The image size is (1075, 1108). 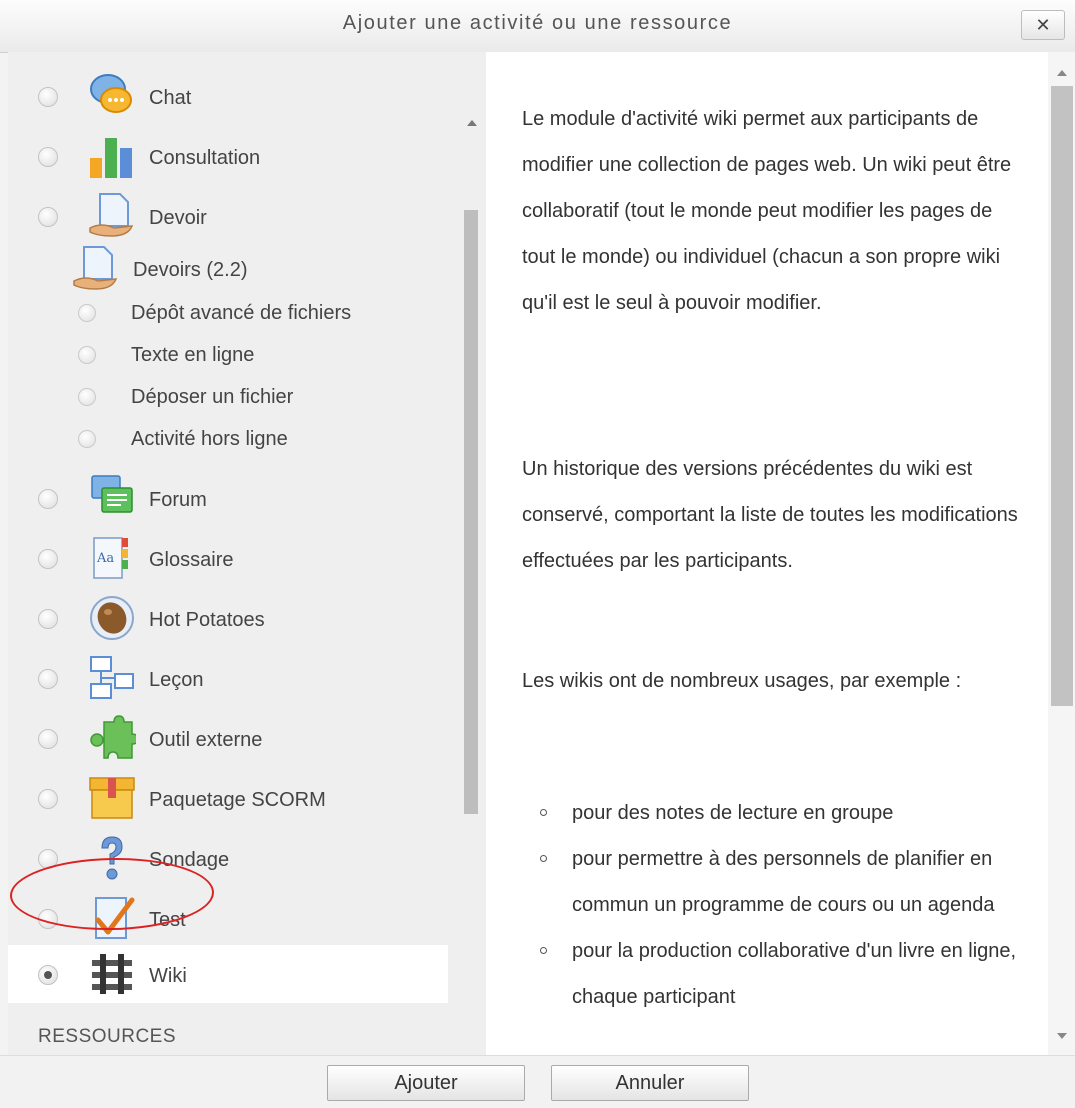 I want to click on activity-label: Devoir, so click(x=178, y=218).